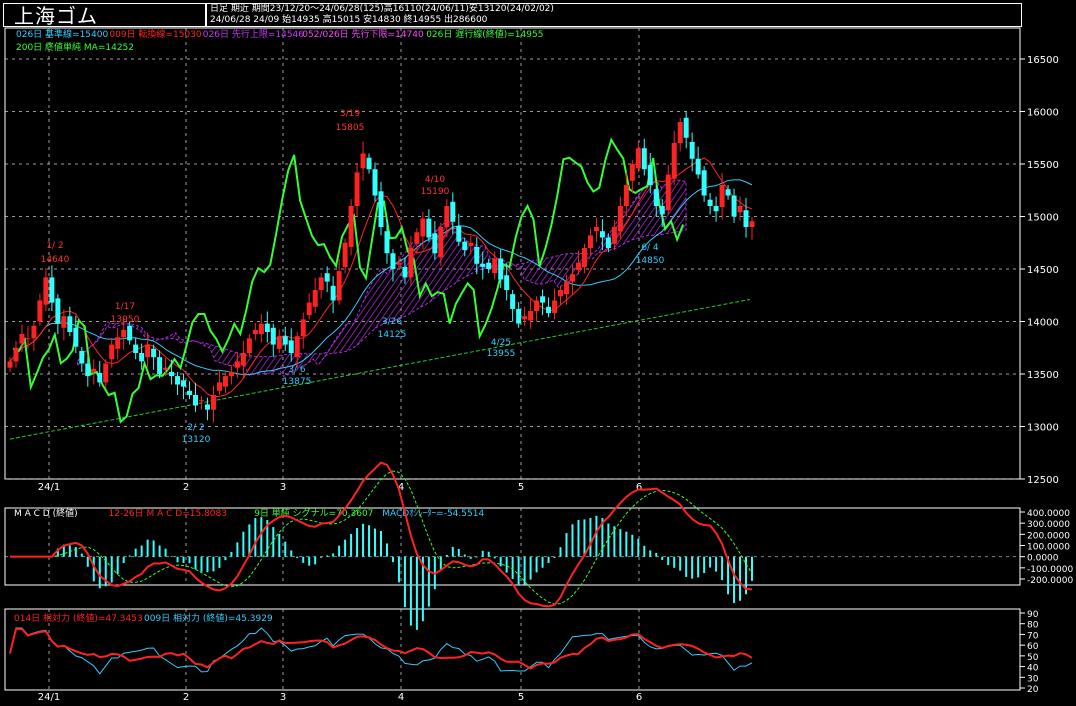 Image resolution: width=1076 pixels, height=706 pixels. I want to click on rs14-line, so click(381, 649).